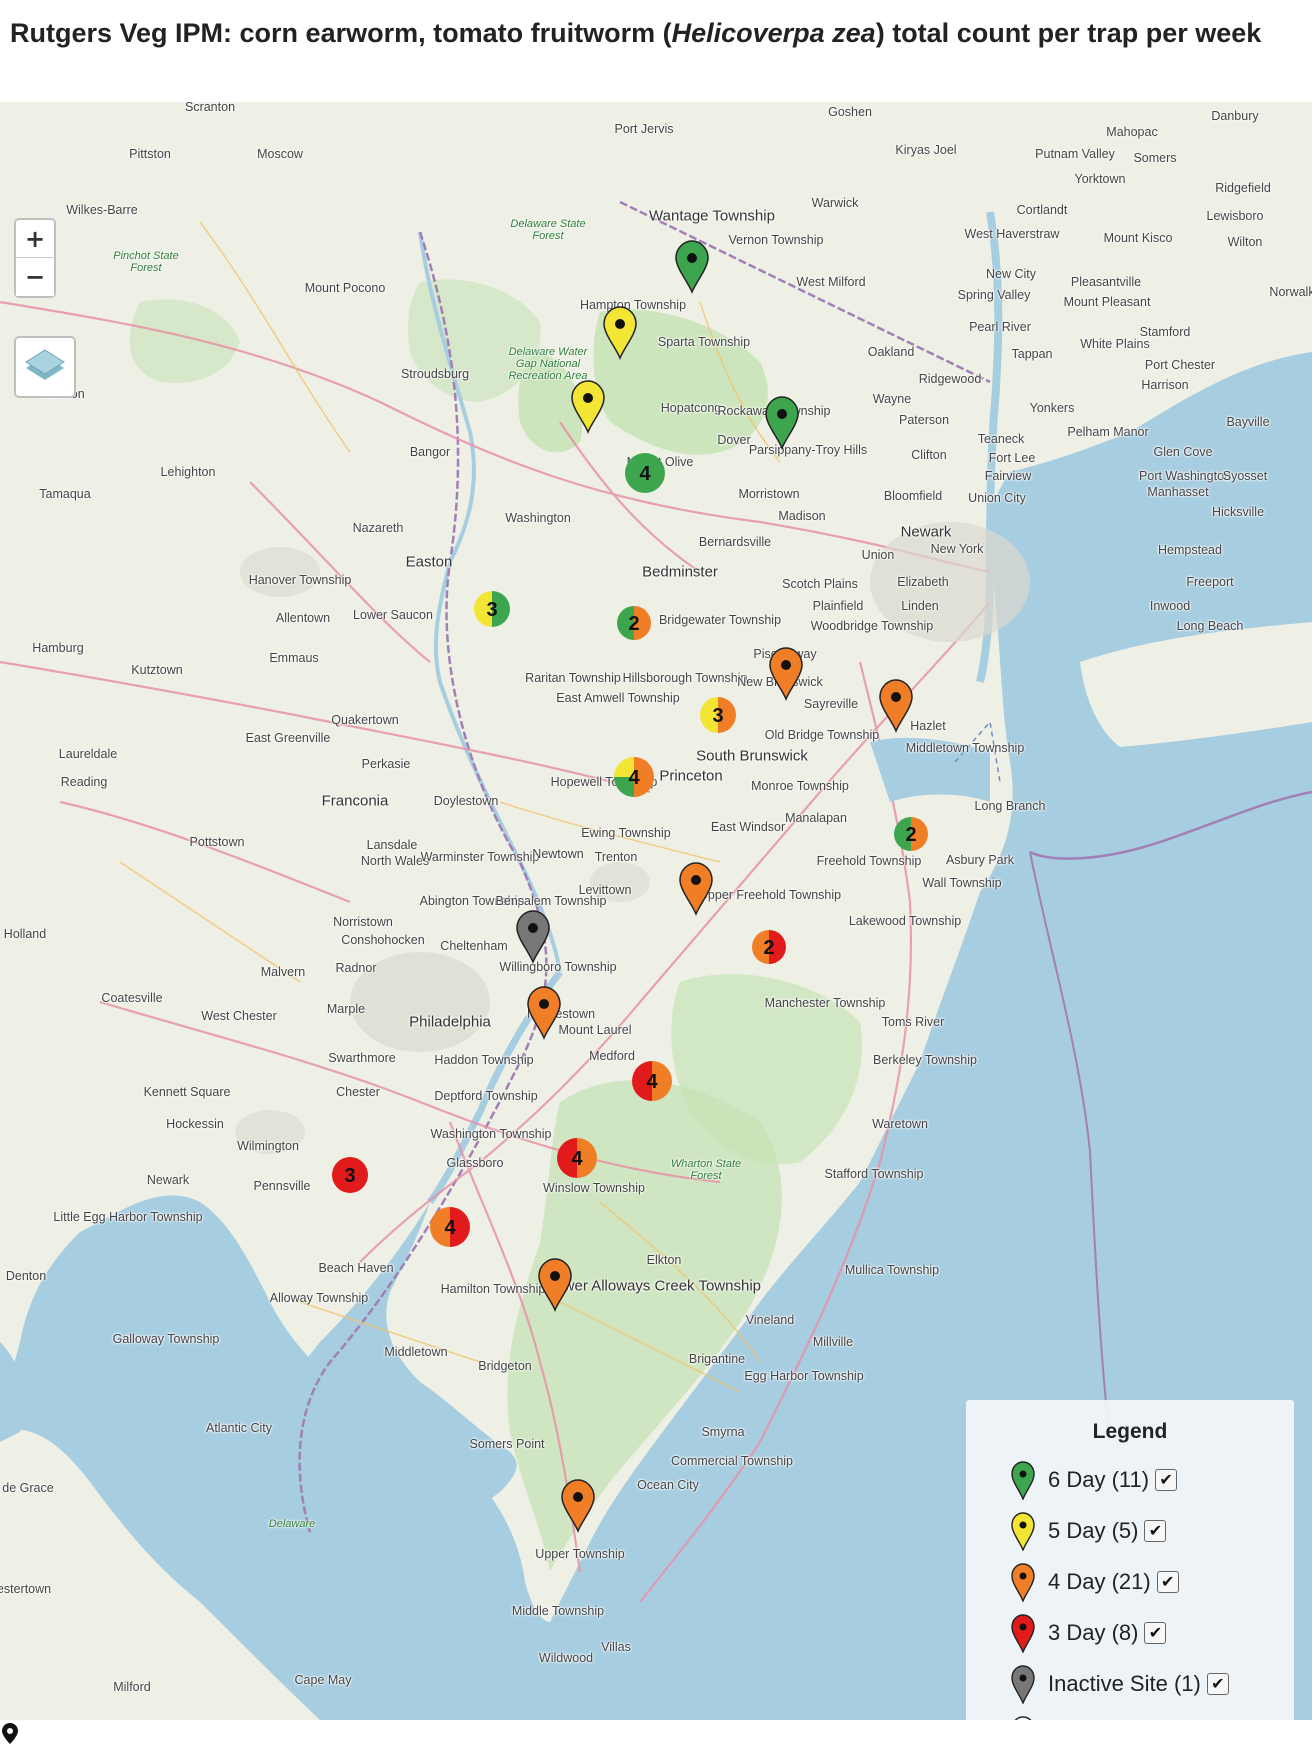 The image size is (1312, 1745). I want to click on legend-item-label: 5 Day (5), so click(1093, 1530).